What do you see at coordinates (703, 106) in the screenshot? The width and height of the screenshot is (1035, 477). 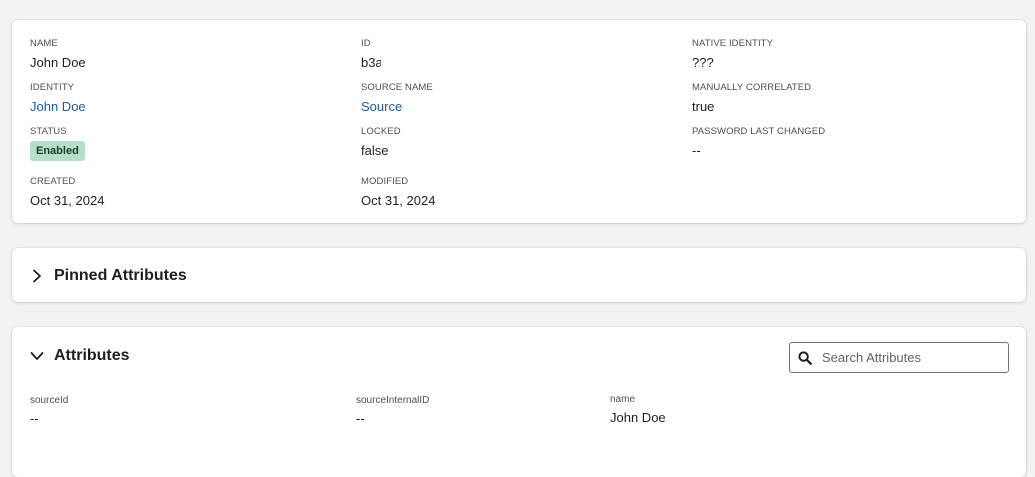 I see `manually-correlated-value: true` at bounding box center [703, 106].